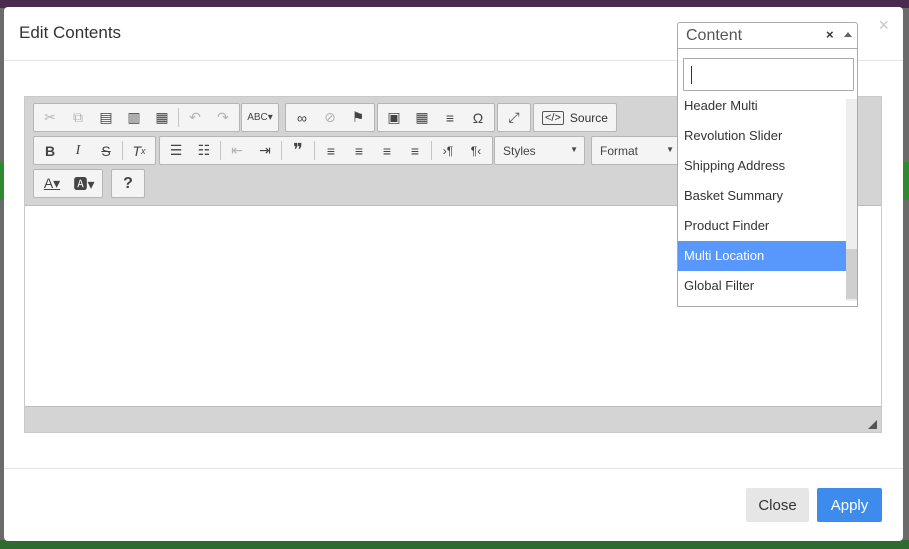 This screenshot has height=549, width=909. Describe the element at coordinates (78, 150) in the screenshot. I see `italic-icon: I` at that location.